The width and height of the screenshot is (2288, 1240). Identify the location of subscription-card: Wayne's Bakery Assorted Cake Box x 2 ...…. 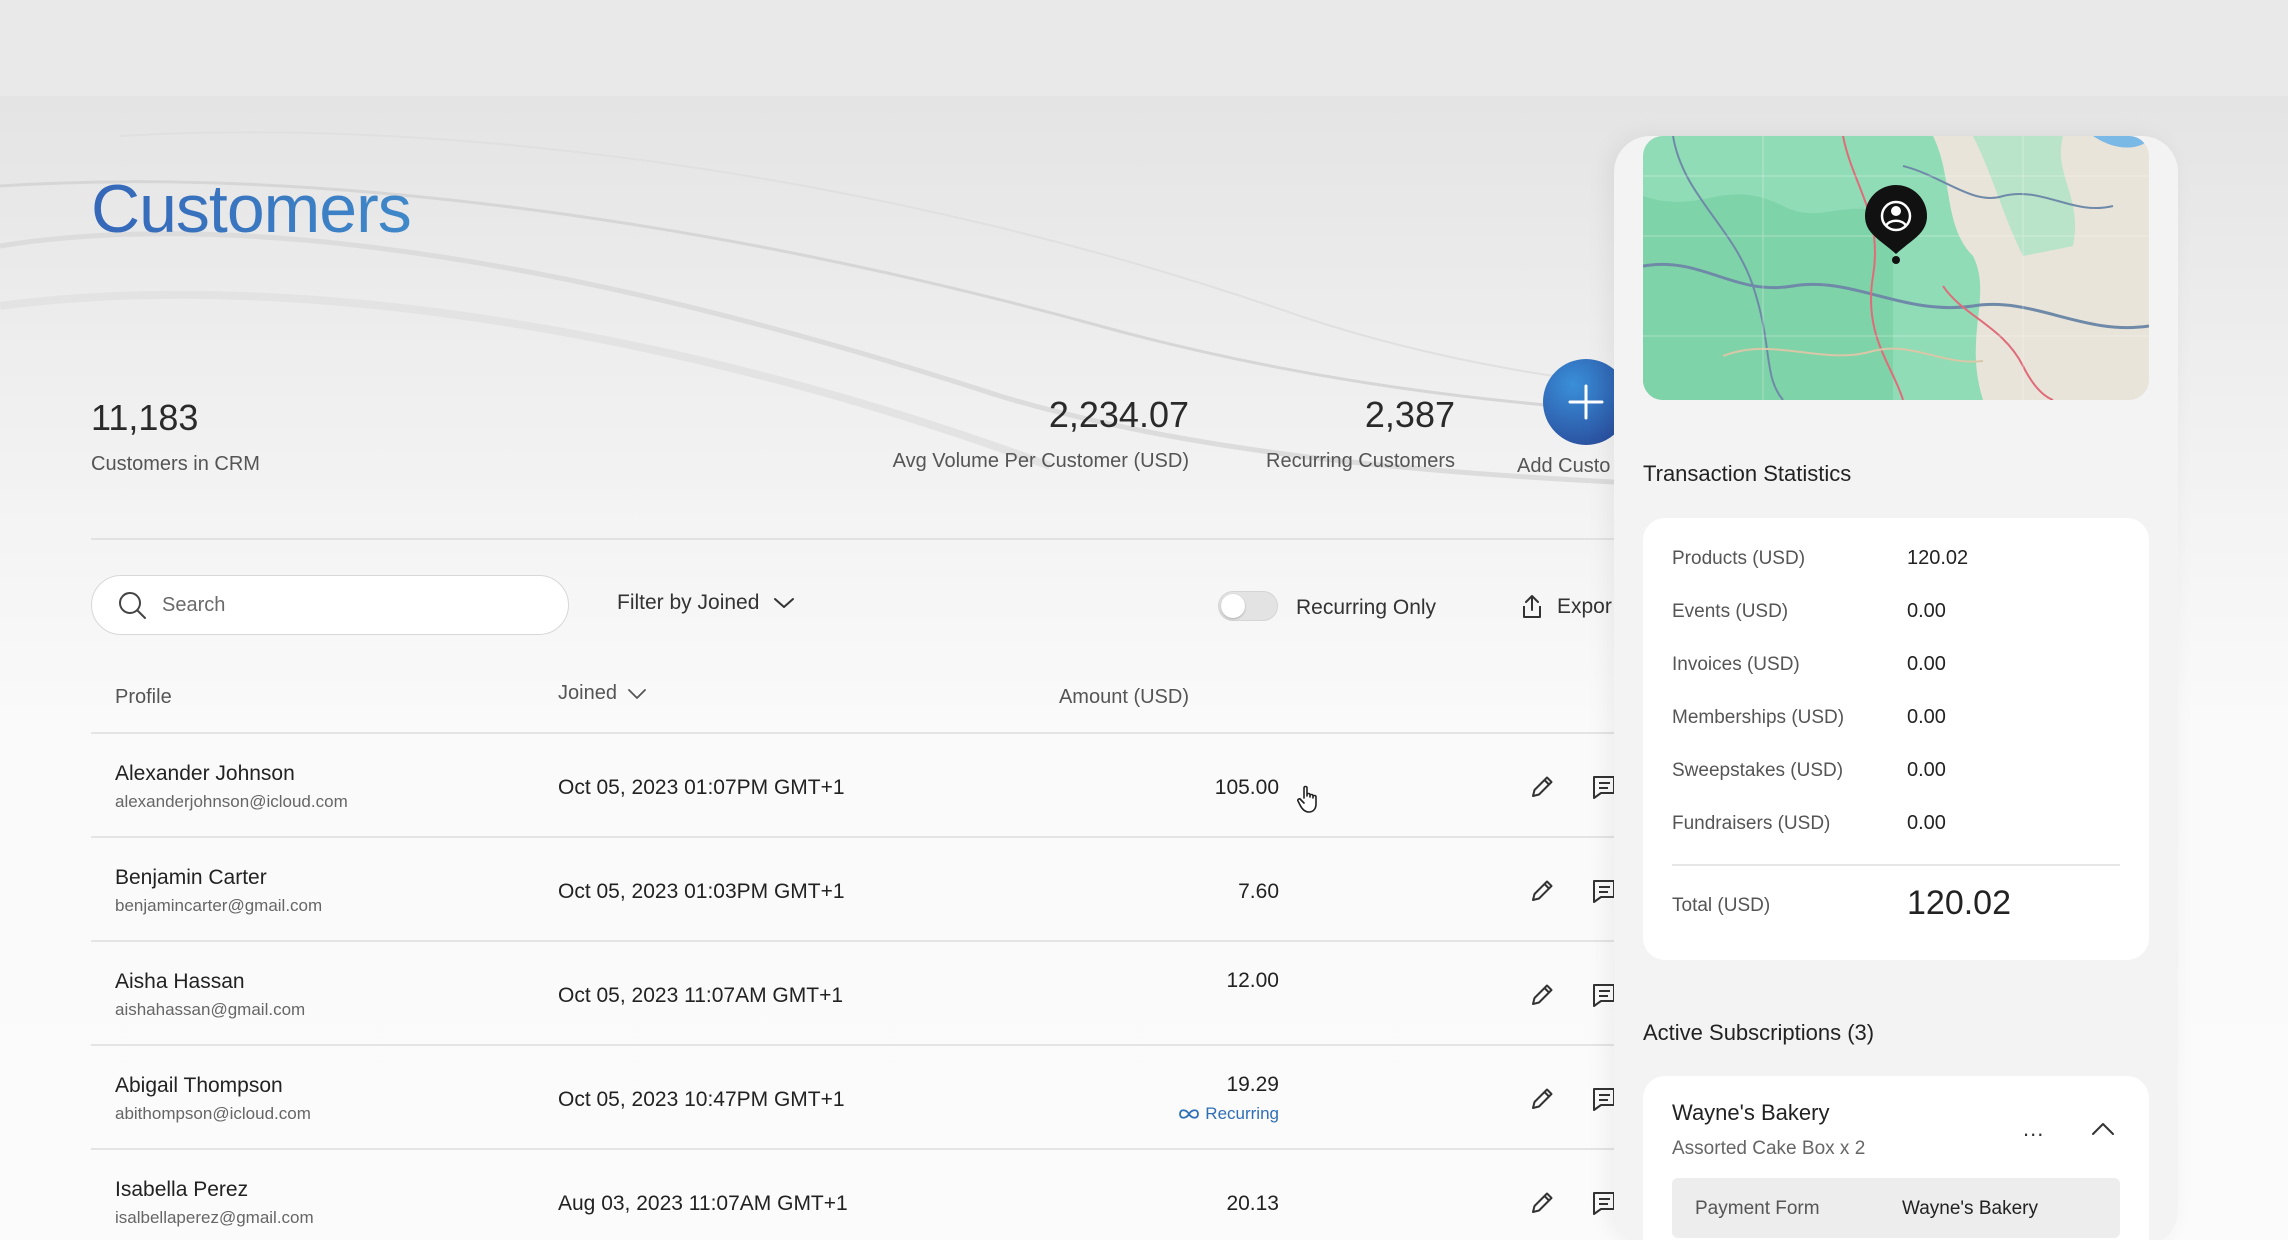
(1896, 1158).